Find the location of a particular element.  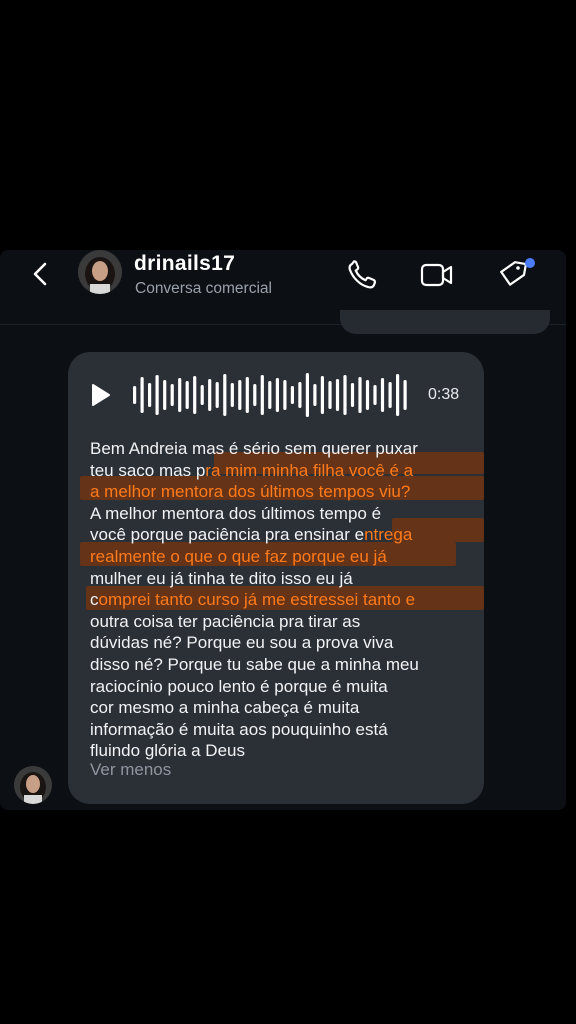

waveform-icon is located at coordinates (271, 395).